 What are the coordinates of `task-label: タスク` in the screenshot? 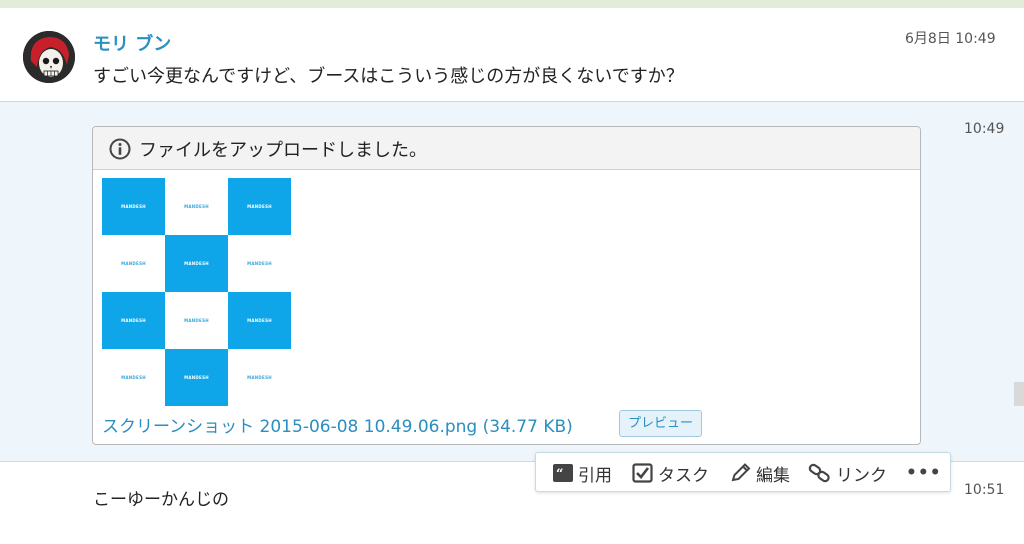 It's located at (683, 475).